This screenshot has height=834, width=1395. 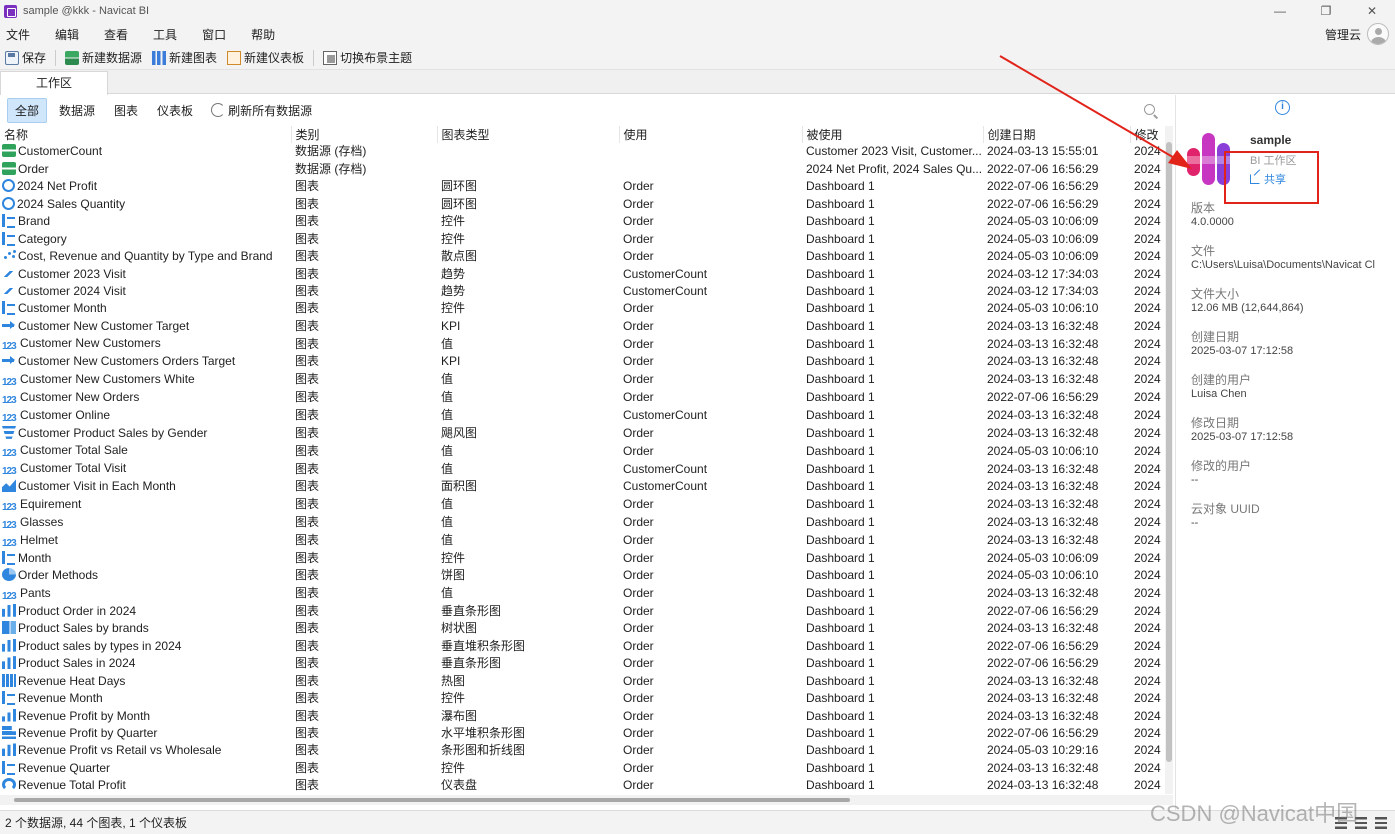 What do you see at coordinates (145, 168) in the screenshot?
I see `cell-name: Order` at bounding box center [145, 168].